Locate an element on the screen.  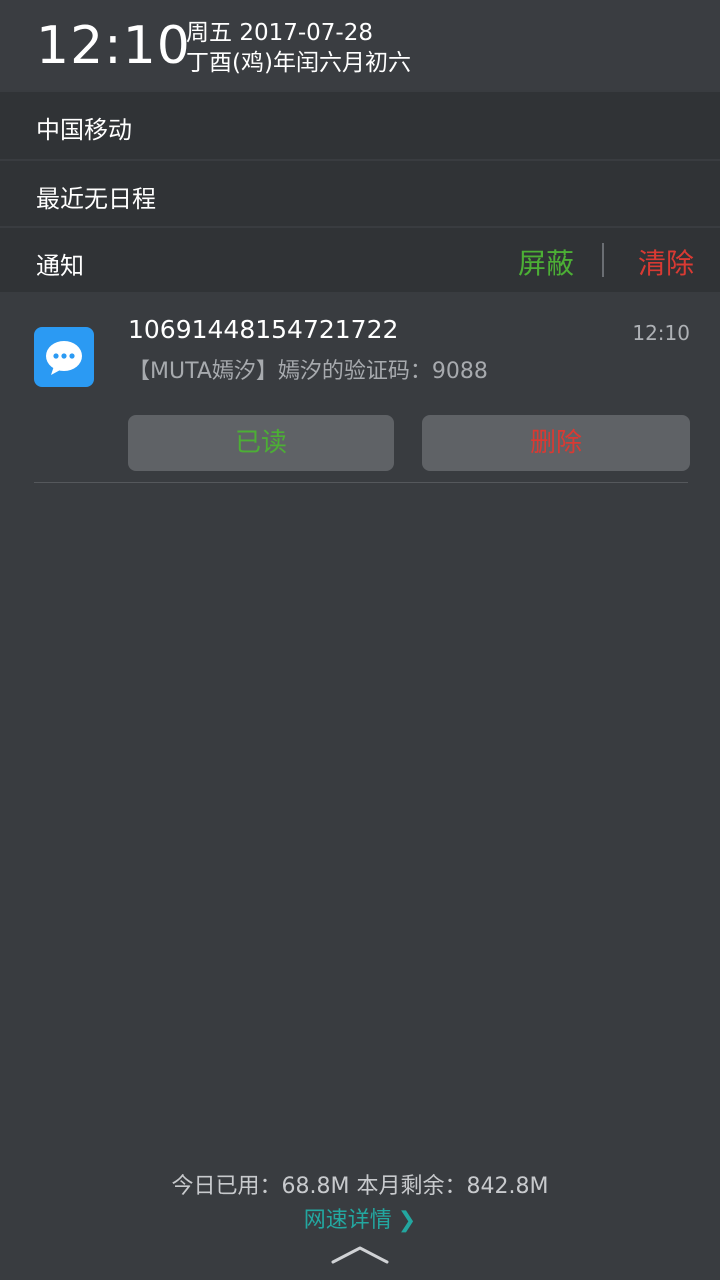
weekday: 周五 is located at coordinates (209, 33).